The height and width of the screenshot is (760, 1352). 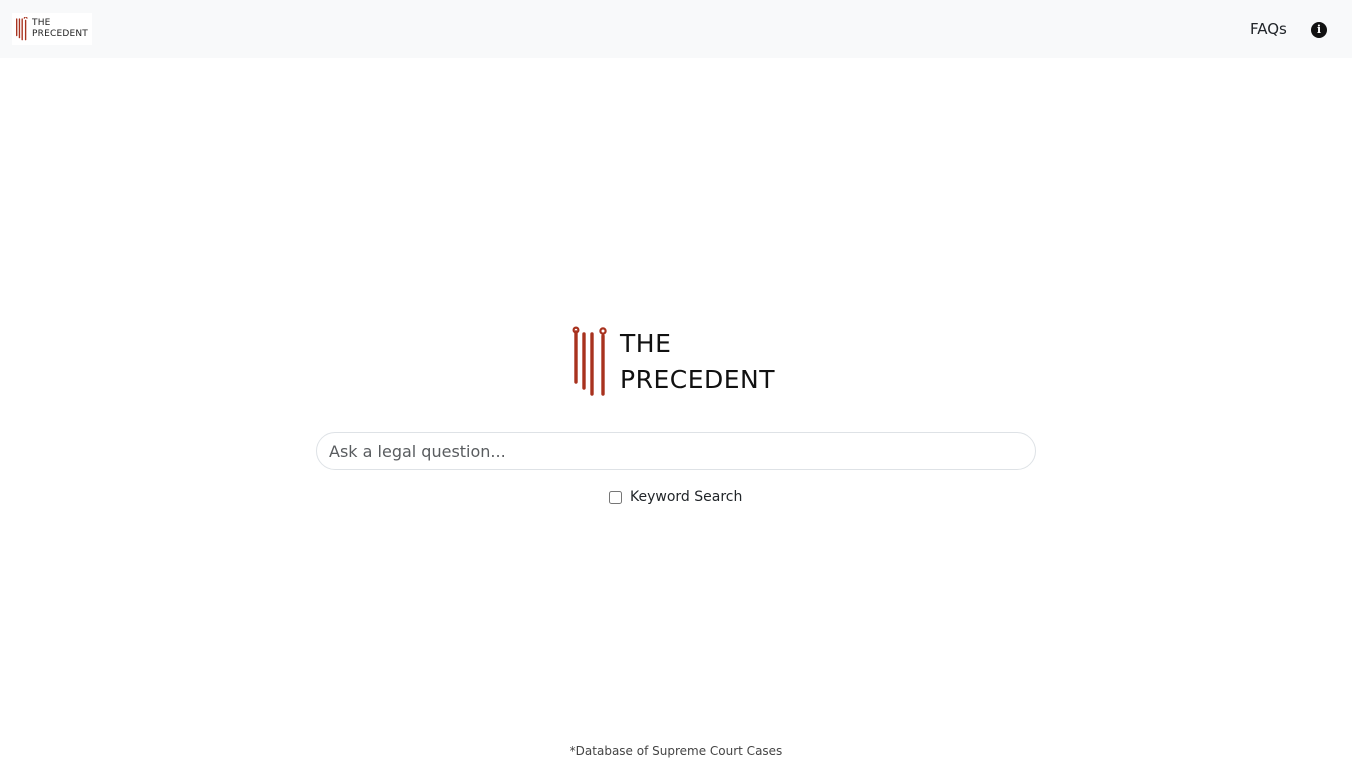 I want to click on top-navbar: THE PRECEDENT FAQs i, so click(x=676, y=29).